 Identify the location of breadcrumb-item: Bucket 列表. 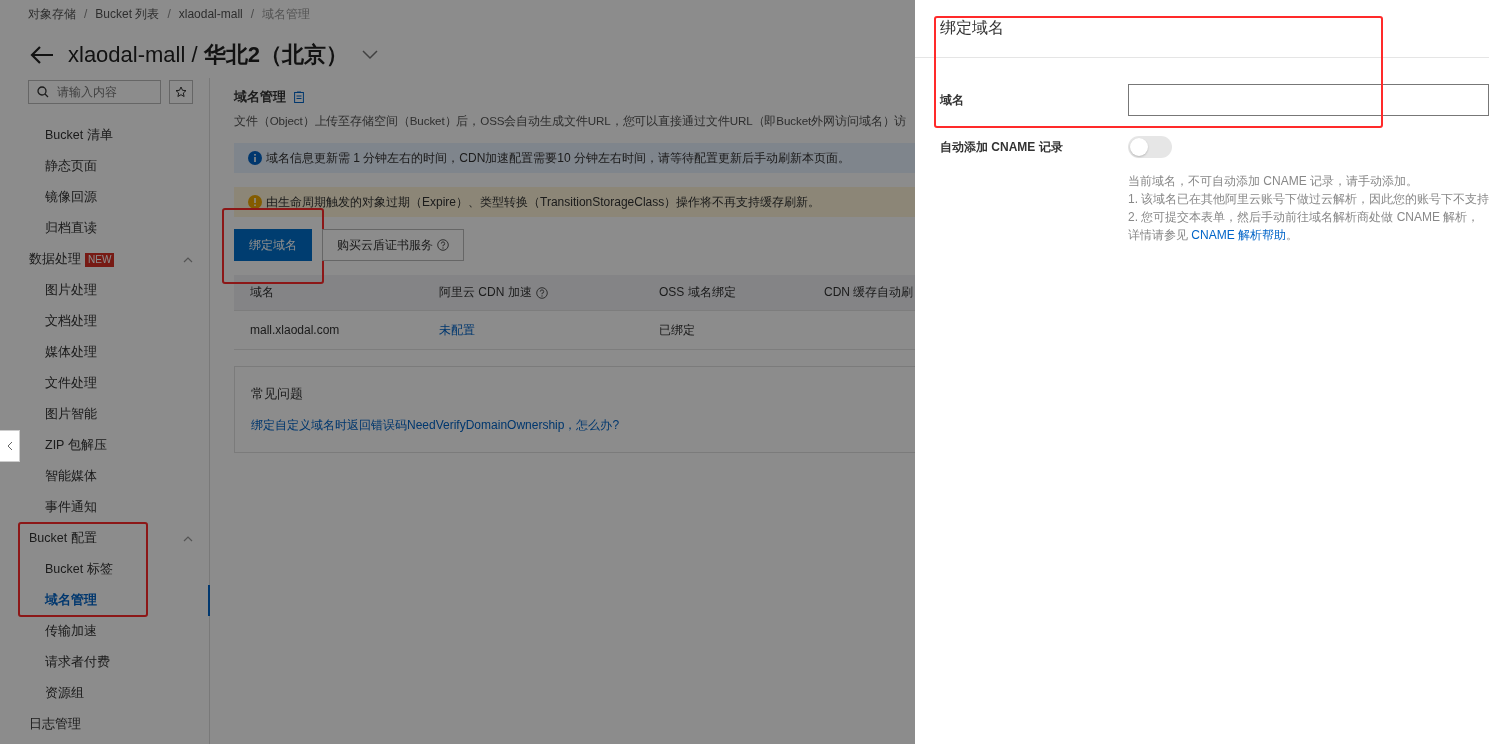
(127, 14).